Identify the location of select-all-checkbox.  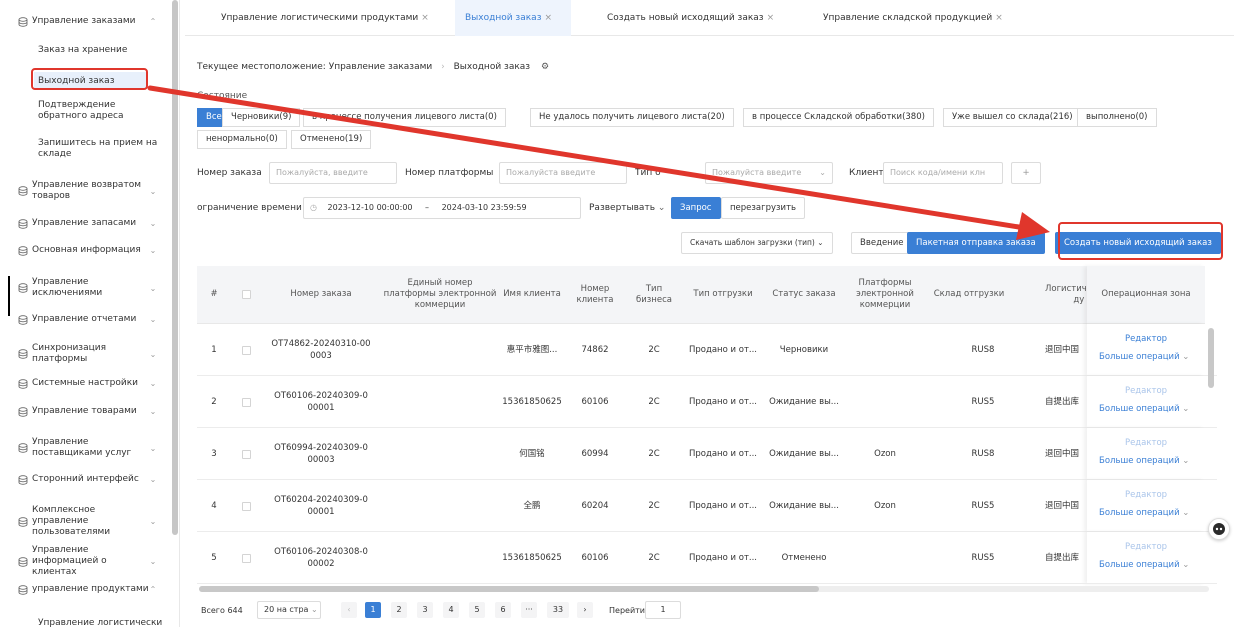
(246, 294).